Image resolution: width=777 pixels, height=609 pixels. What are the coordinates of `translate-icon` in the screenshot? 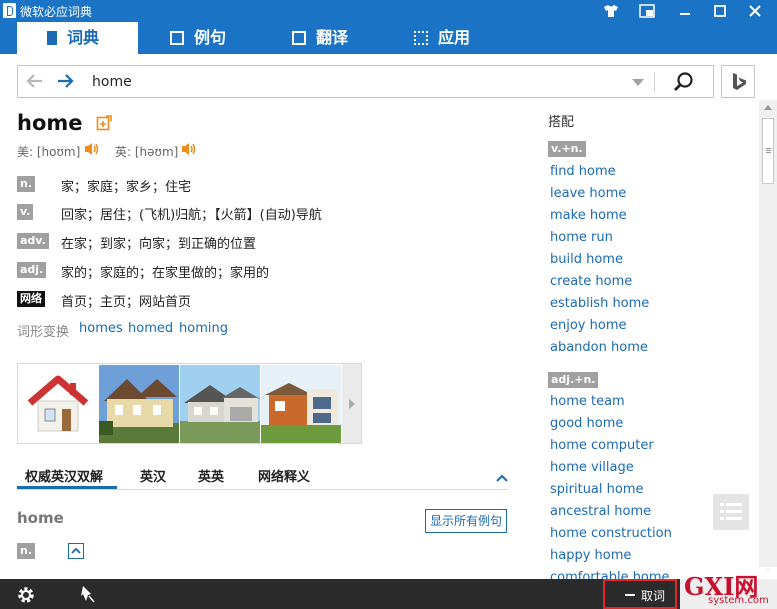 It's located at (299, 38).